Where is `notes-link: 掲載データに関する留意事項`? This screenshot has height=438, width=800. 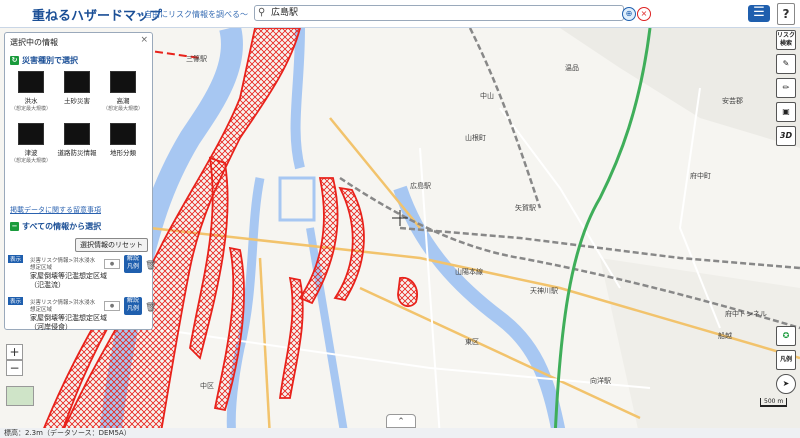 notes-link: 掲載データに関する留意事項 is located at coordinates (55, 210).